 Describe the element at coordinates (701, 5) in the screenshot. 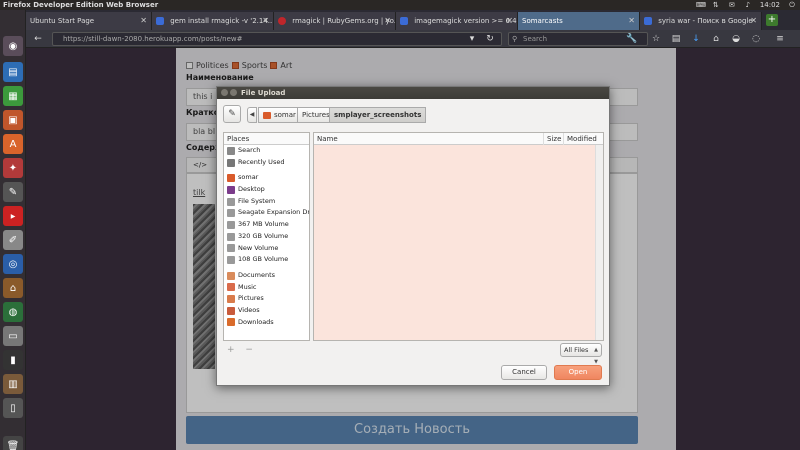

I see `keyboard-icon: ⌨` at that location.